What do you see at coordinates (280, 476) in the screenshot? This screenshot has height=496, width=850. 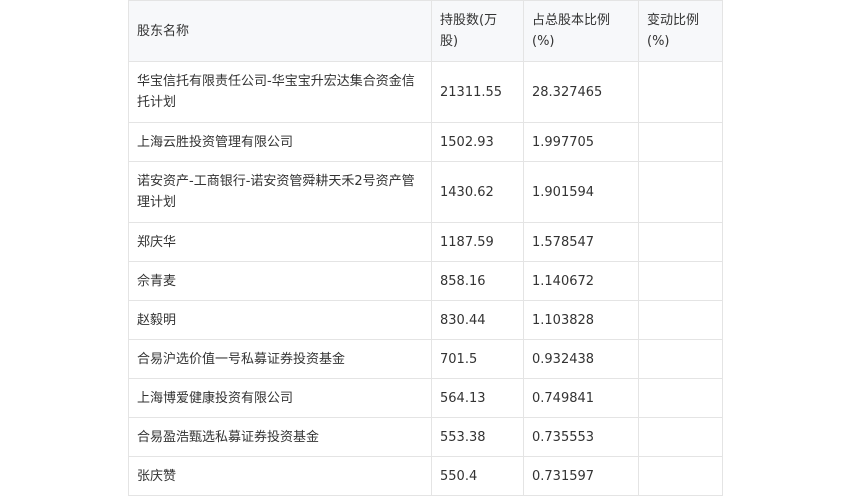 I see `cell-shareholder-name: 张庆赞` at bounding box center [280, 476].